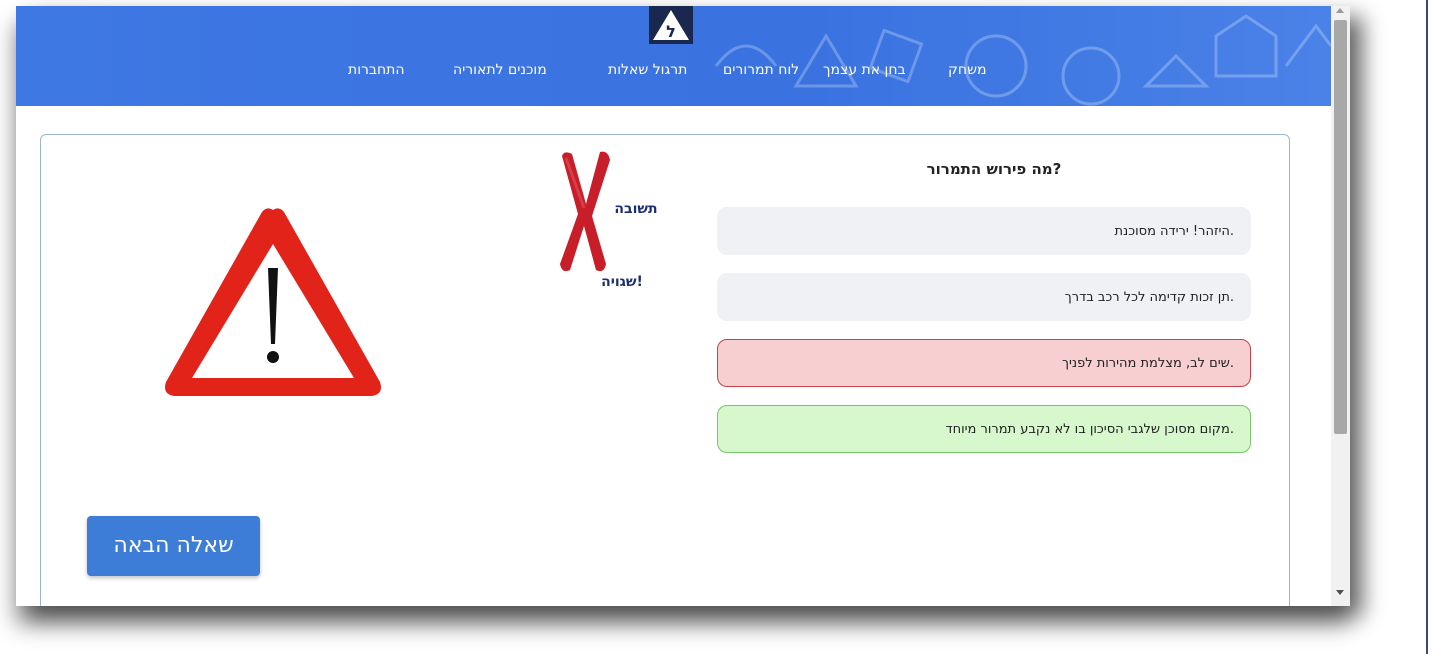 This screenshot has width=1436, height=654. I want to click on vertical-scrollbar, so click(1340, 306).